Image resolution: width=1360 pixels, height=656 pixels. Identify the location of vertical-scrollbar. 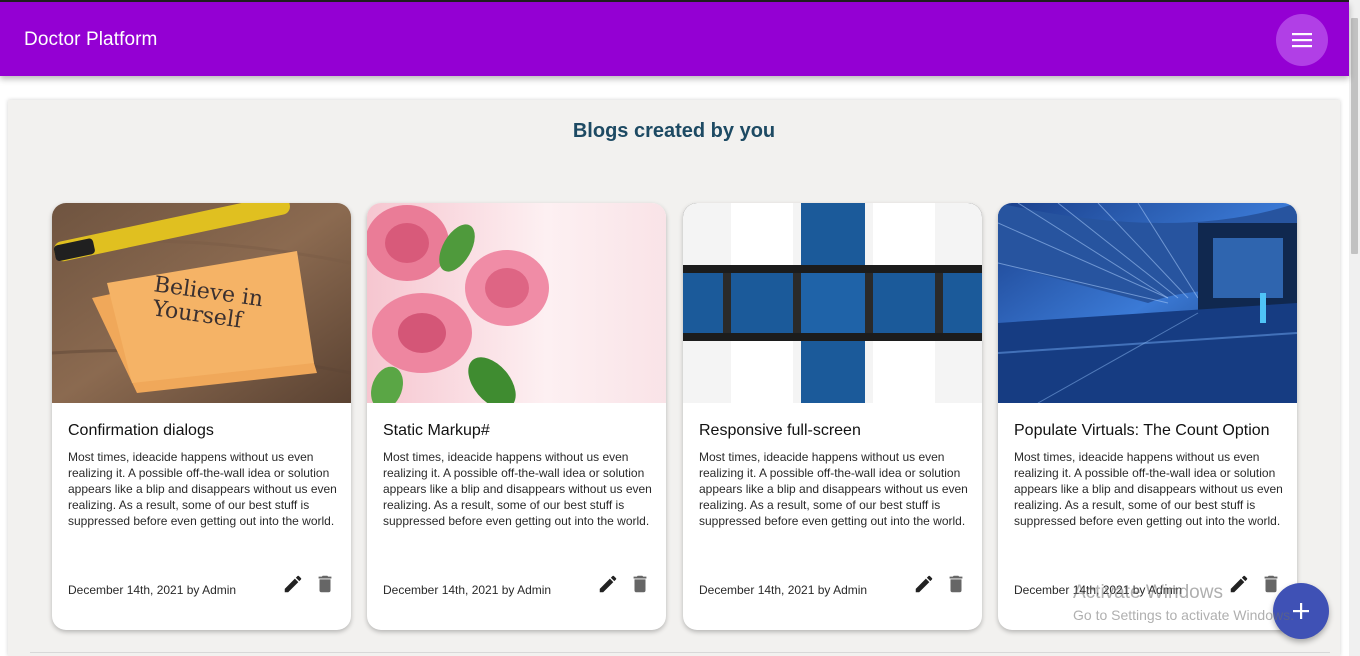
(1354, 328).